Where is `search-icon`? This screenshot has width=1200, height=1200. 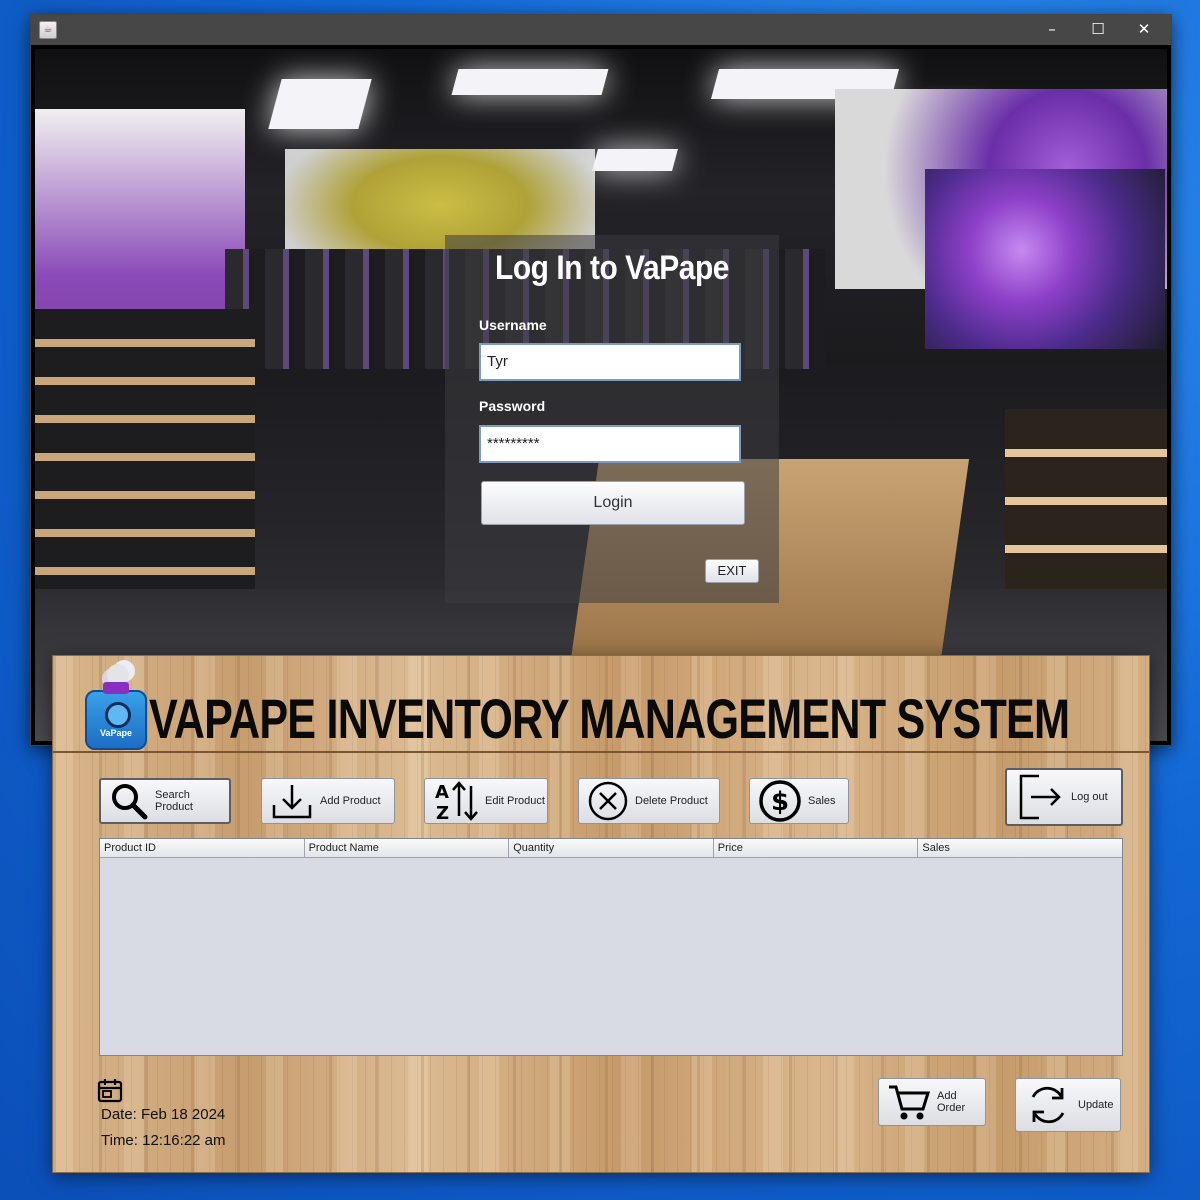
search-icon is located at coordinates (130, 802).